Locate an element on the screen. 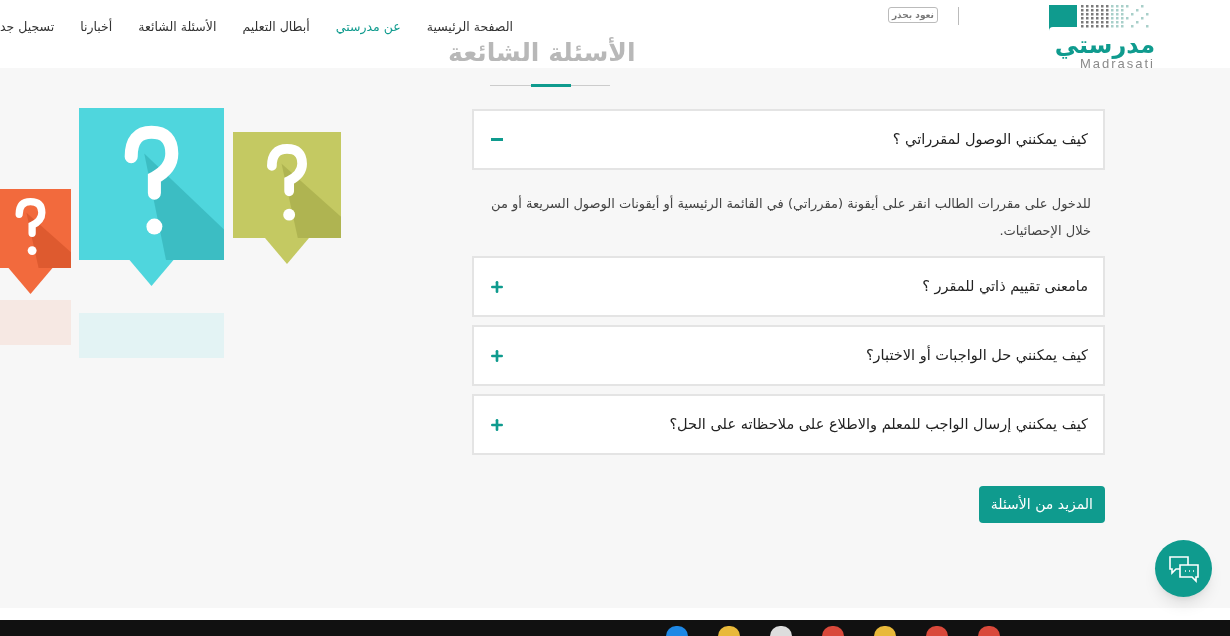  nav-link: الأسئلة الشائعة is located at coordinates (177, 27).